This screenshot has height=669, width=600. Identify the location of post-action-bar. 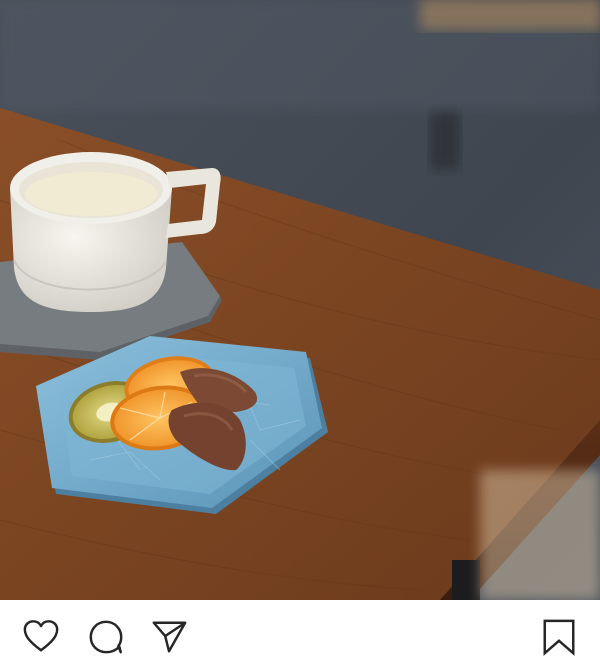
(300, 634).